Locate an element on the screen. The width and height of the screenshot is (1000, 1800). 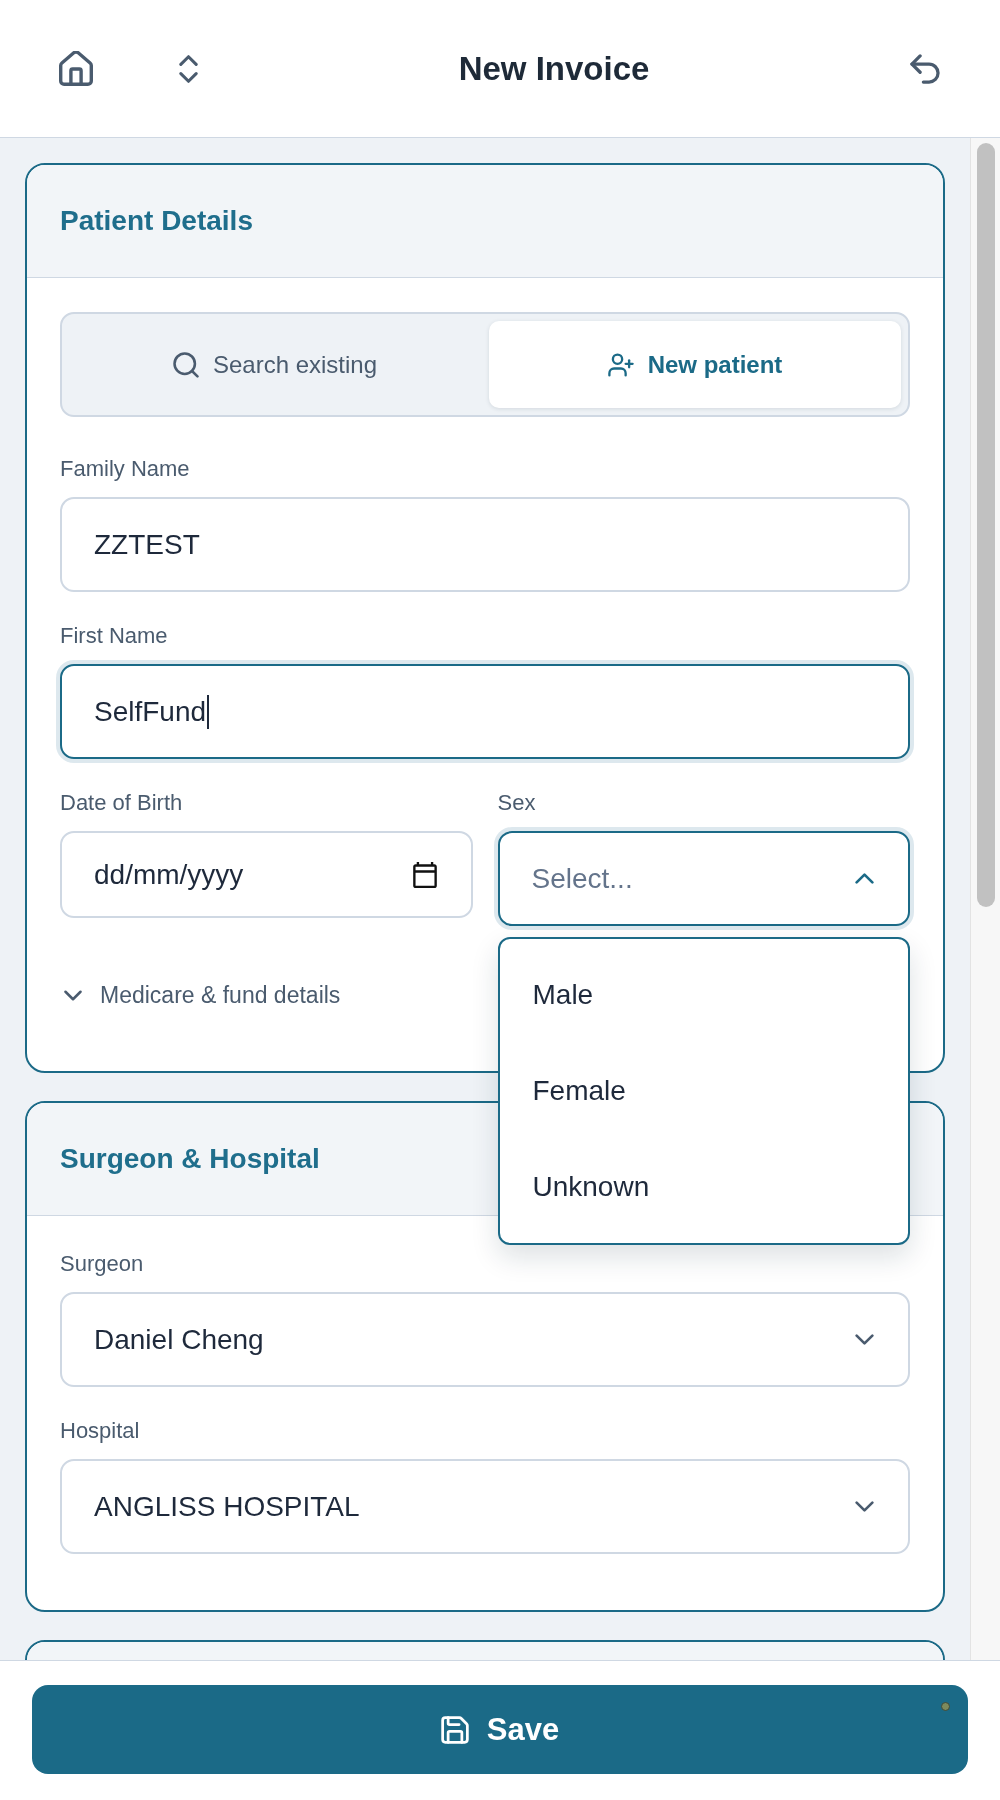
section-title: Patient Details is located at coordinates (156, 221).